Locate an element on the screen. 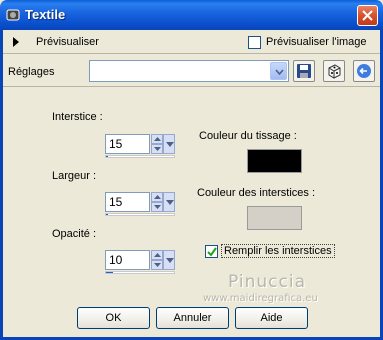 Image resolution: width=383 pixels, height=340 pixels. reset-arrow-icon is located at coordinates (364, 71).